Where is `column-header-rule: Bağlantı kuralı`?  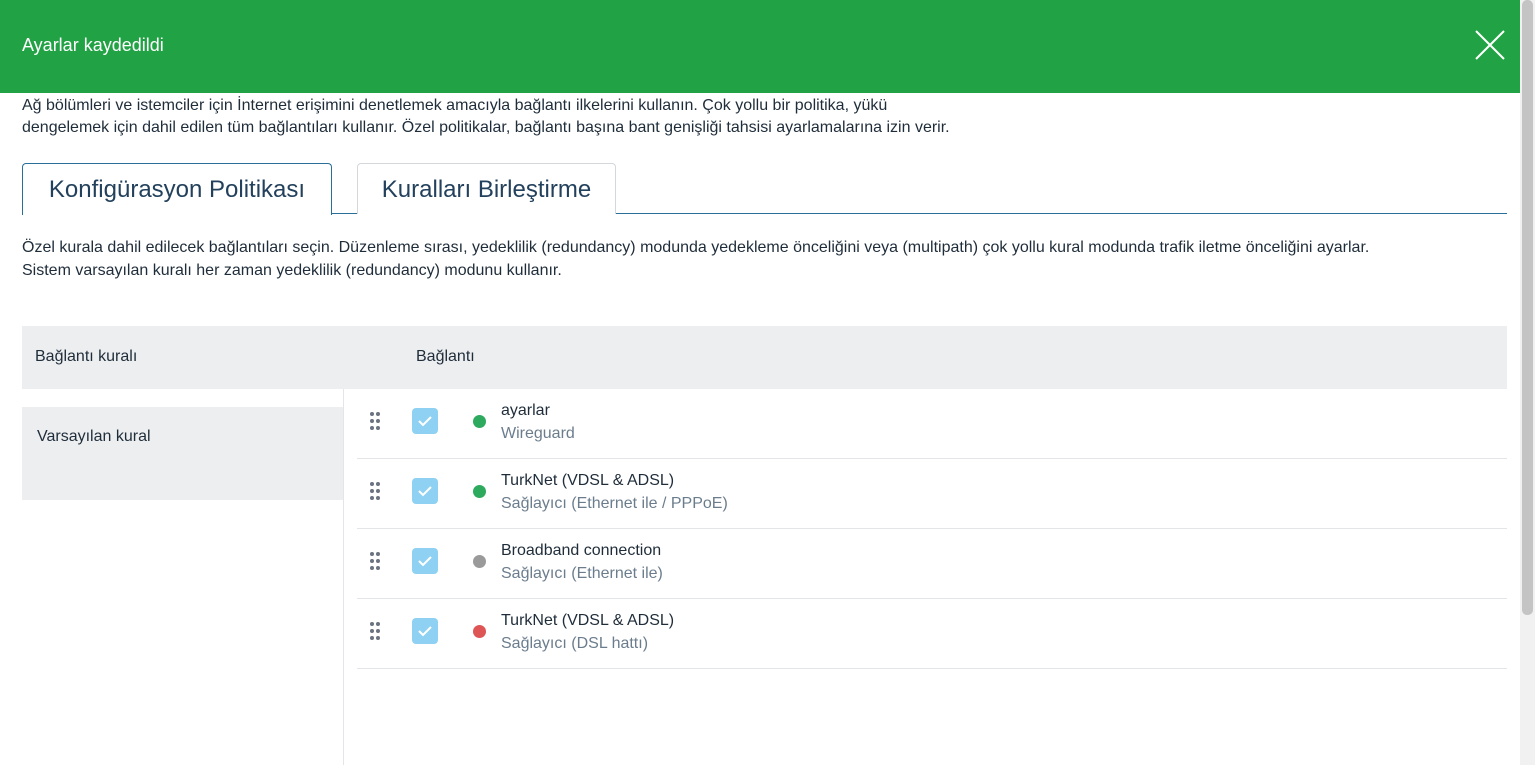 column-header-rule: Bağlantı kuralı is located at coordinates (86, 356).